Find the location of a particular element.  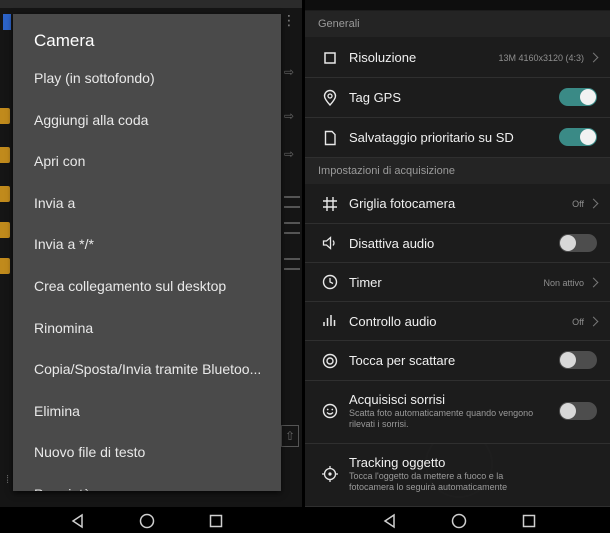

section-header-general: Generali is located at coordinates (457, 24).